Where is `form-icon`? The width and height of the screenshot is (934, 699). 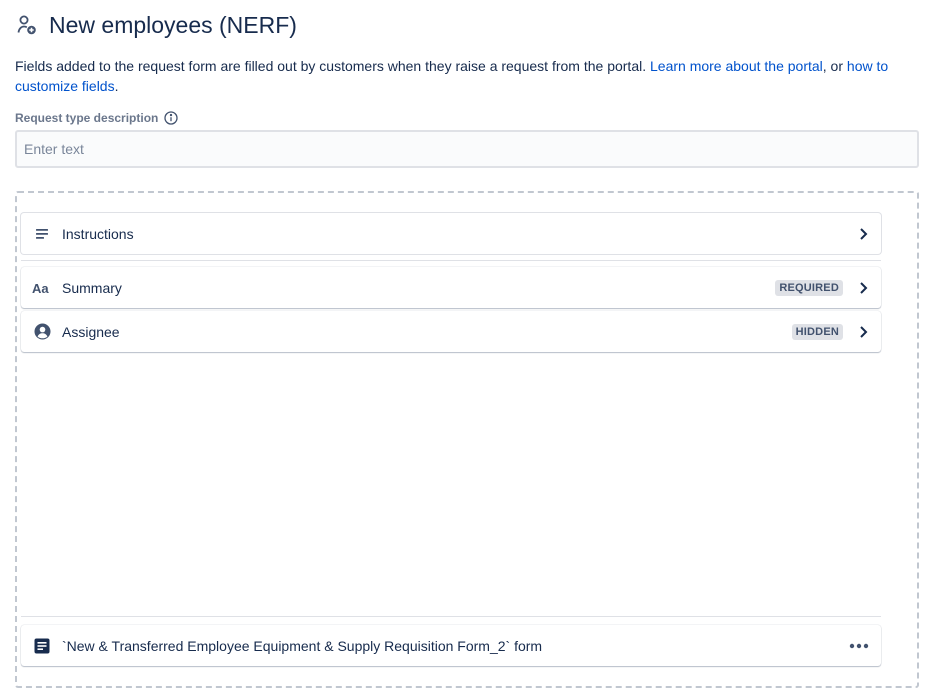
form-icon is located at coordinates (42, 646).